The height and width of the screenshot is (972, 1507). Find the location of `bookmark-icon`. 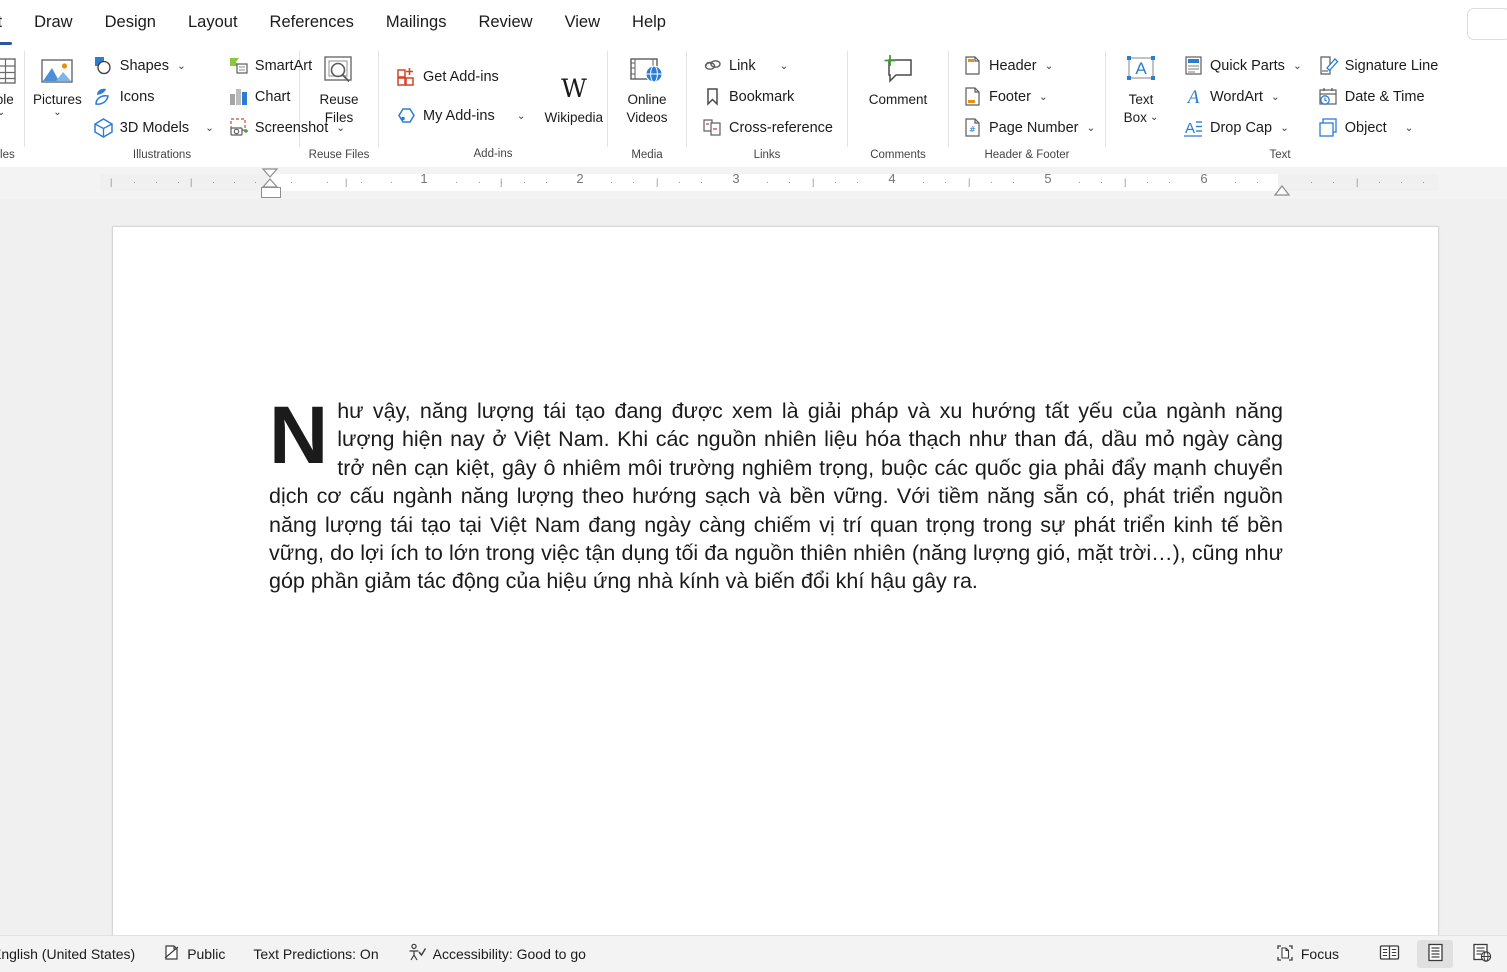

bookmark-icon is located at coordinates (712, 96).